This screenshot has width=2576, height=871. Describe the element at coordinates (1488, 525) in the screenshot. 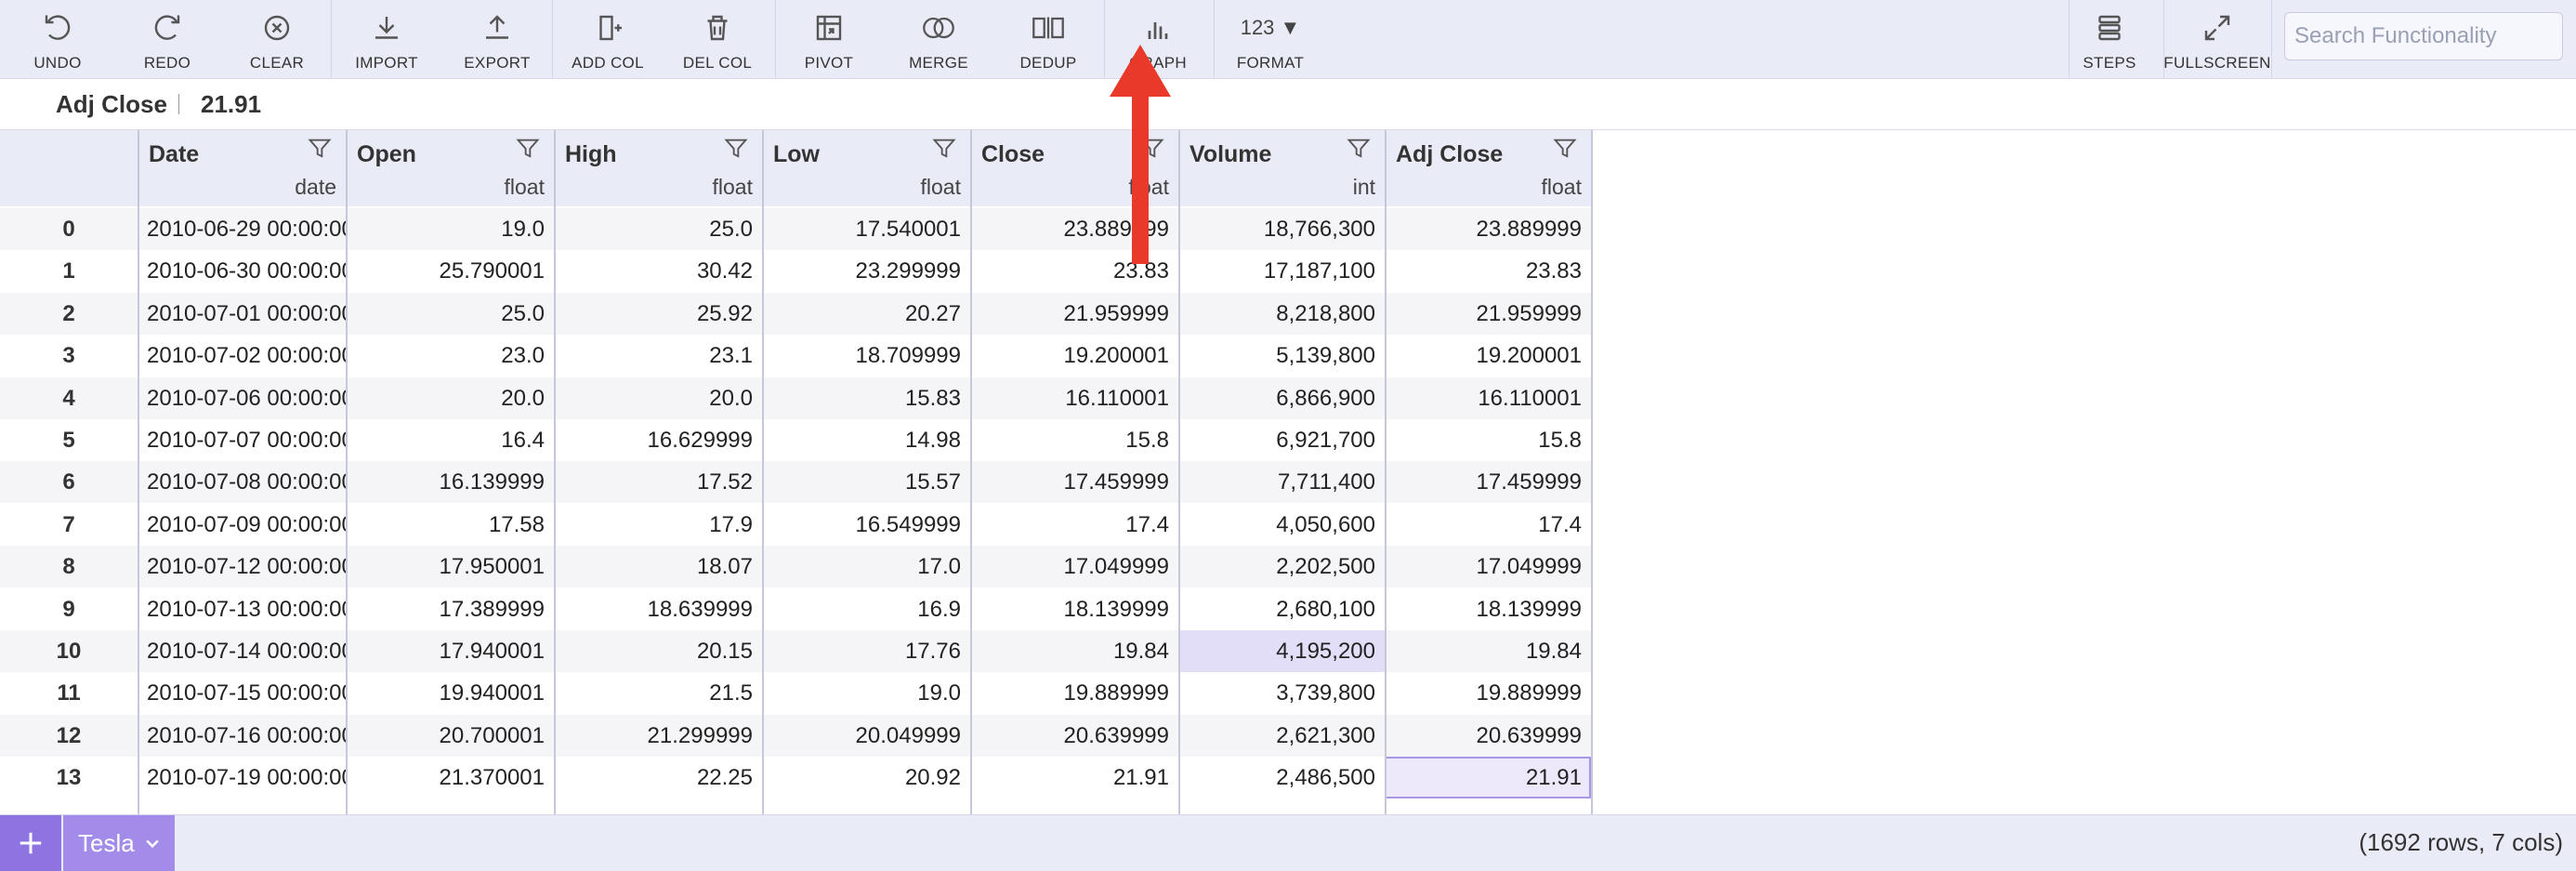

I see `table-cell: 17.4` at that location.